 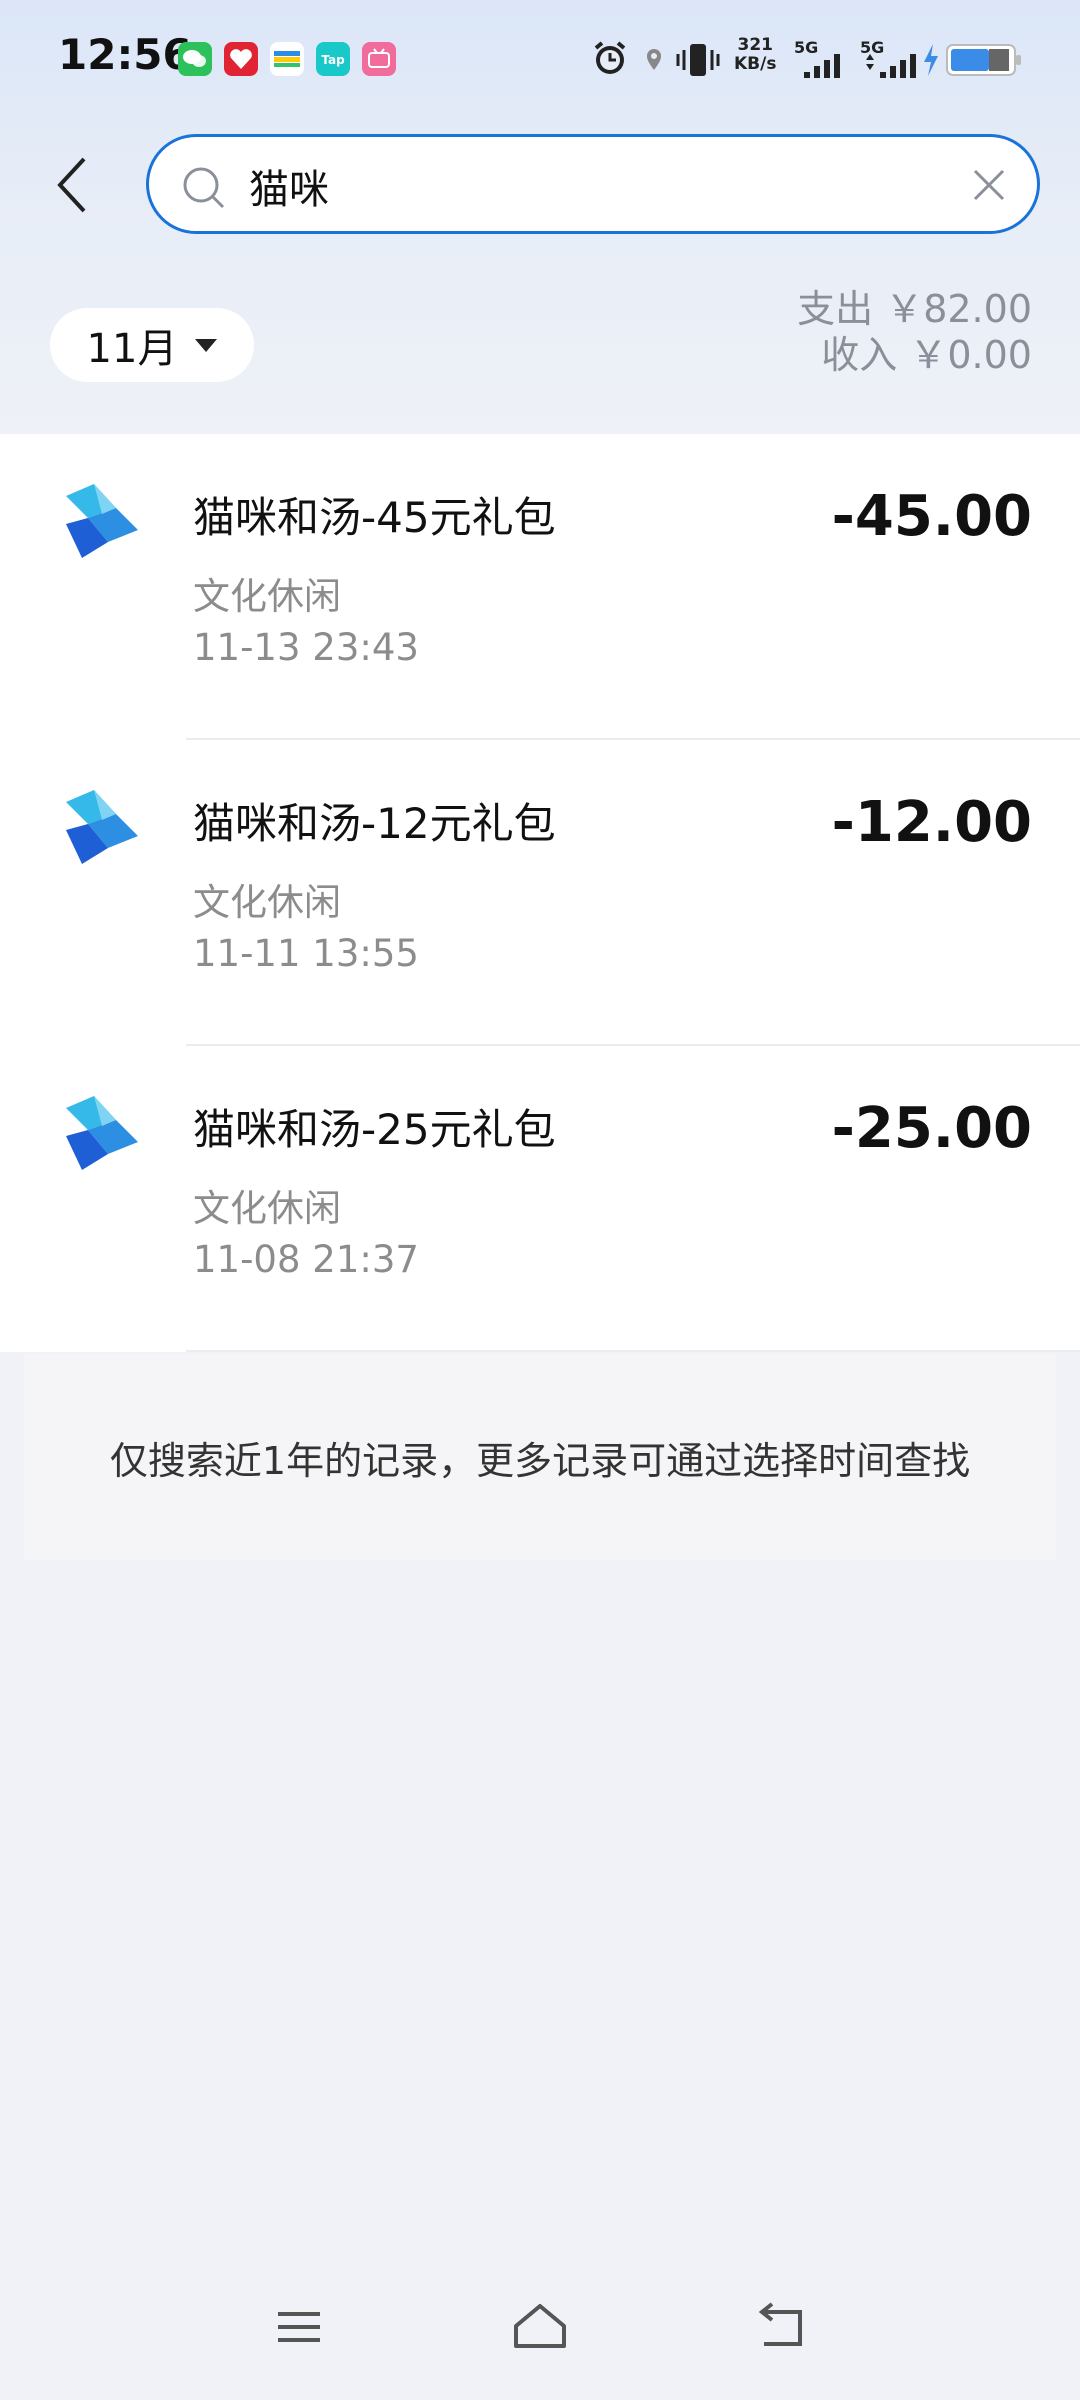 I want to click on transaction-amount: -12.00, so click(x=931, y=822).